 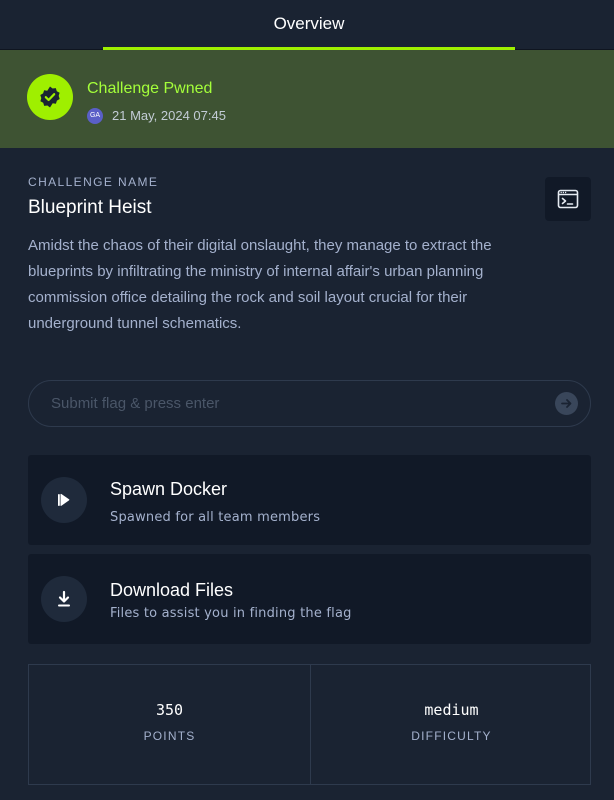 I want to click on terminal-button, so click(x=568, y=199).